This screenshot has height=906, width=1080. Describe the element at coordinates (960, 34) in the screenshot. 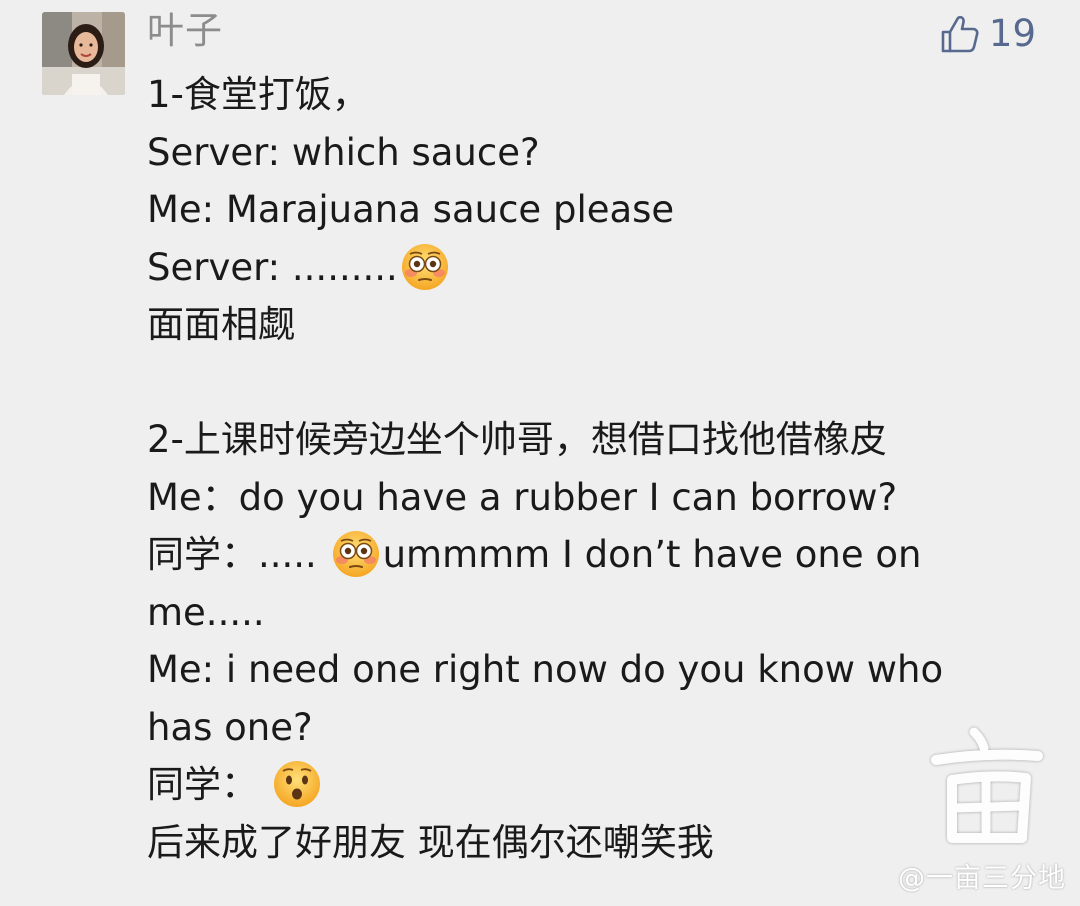

I see `thumbs-up-icon` at that location.